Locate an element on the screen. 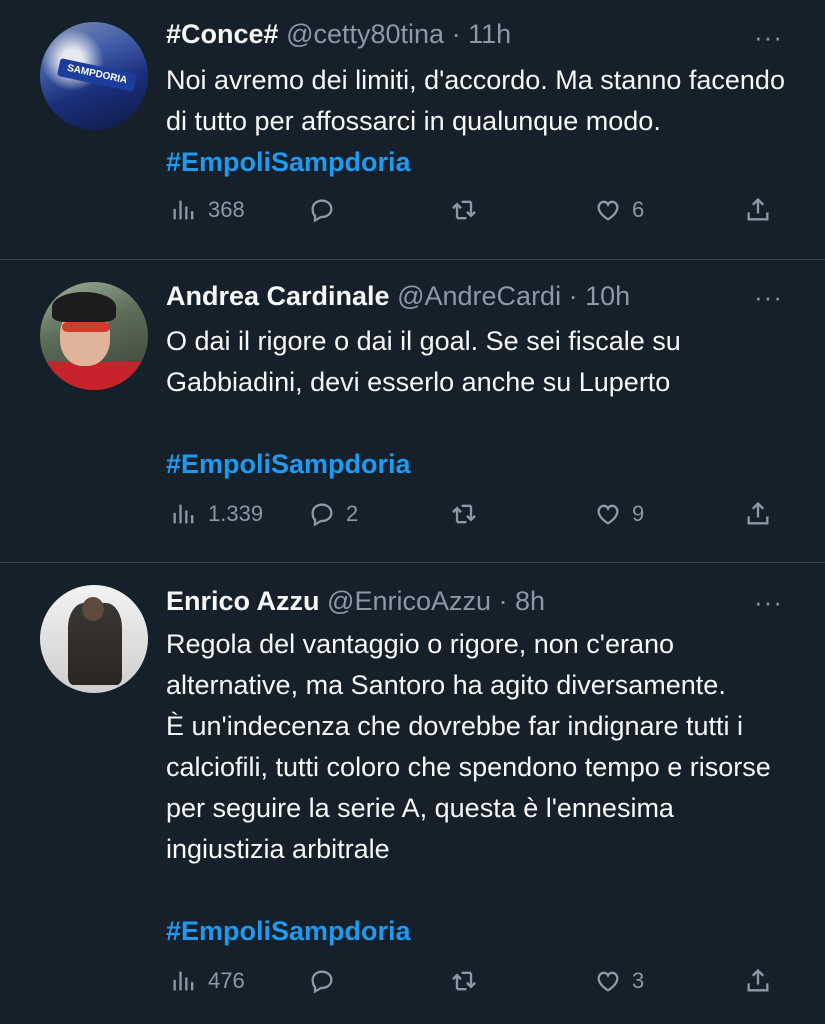 This screenshot has height=1024, width=825. avatar: SAMPDORIA is located at coordinates (94, 76).